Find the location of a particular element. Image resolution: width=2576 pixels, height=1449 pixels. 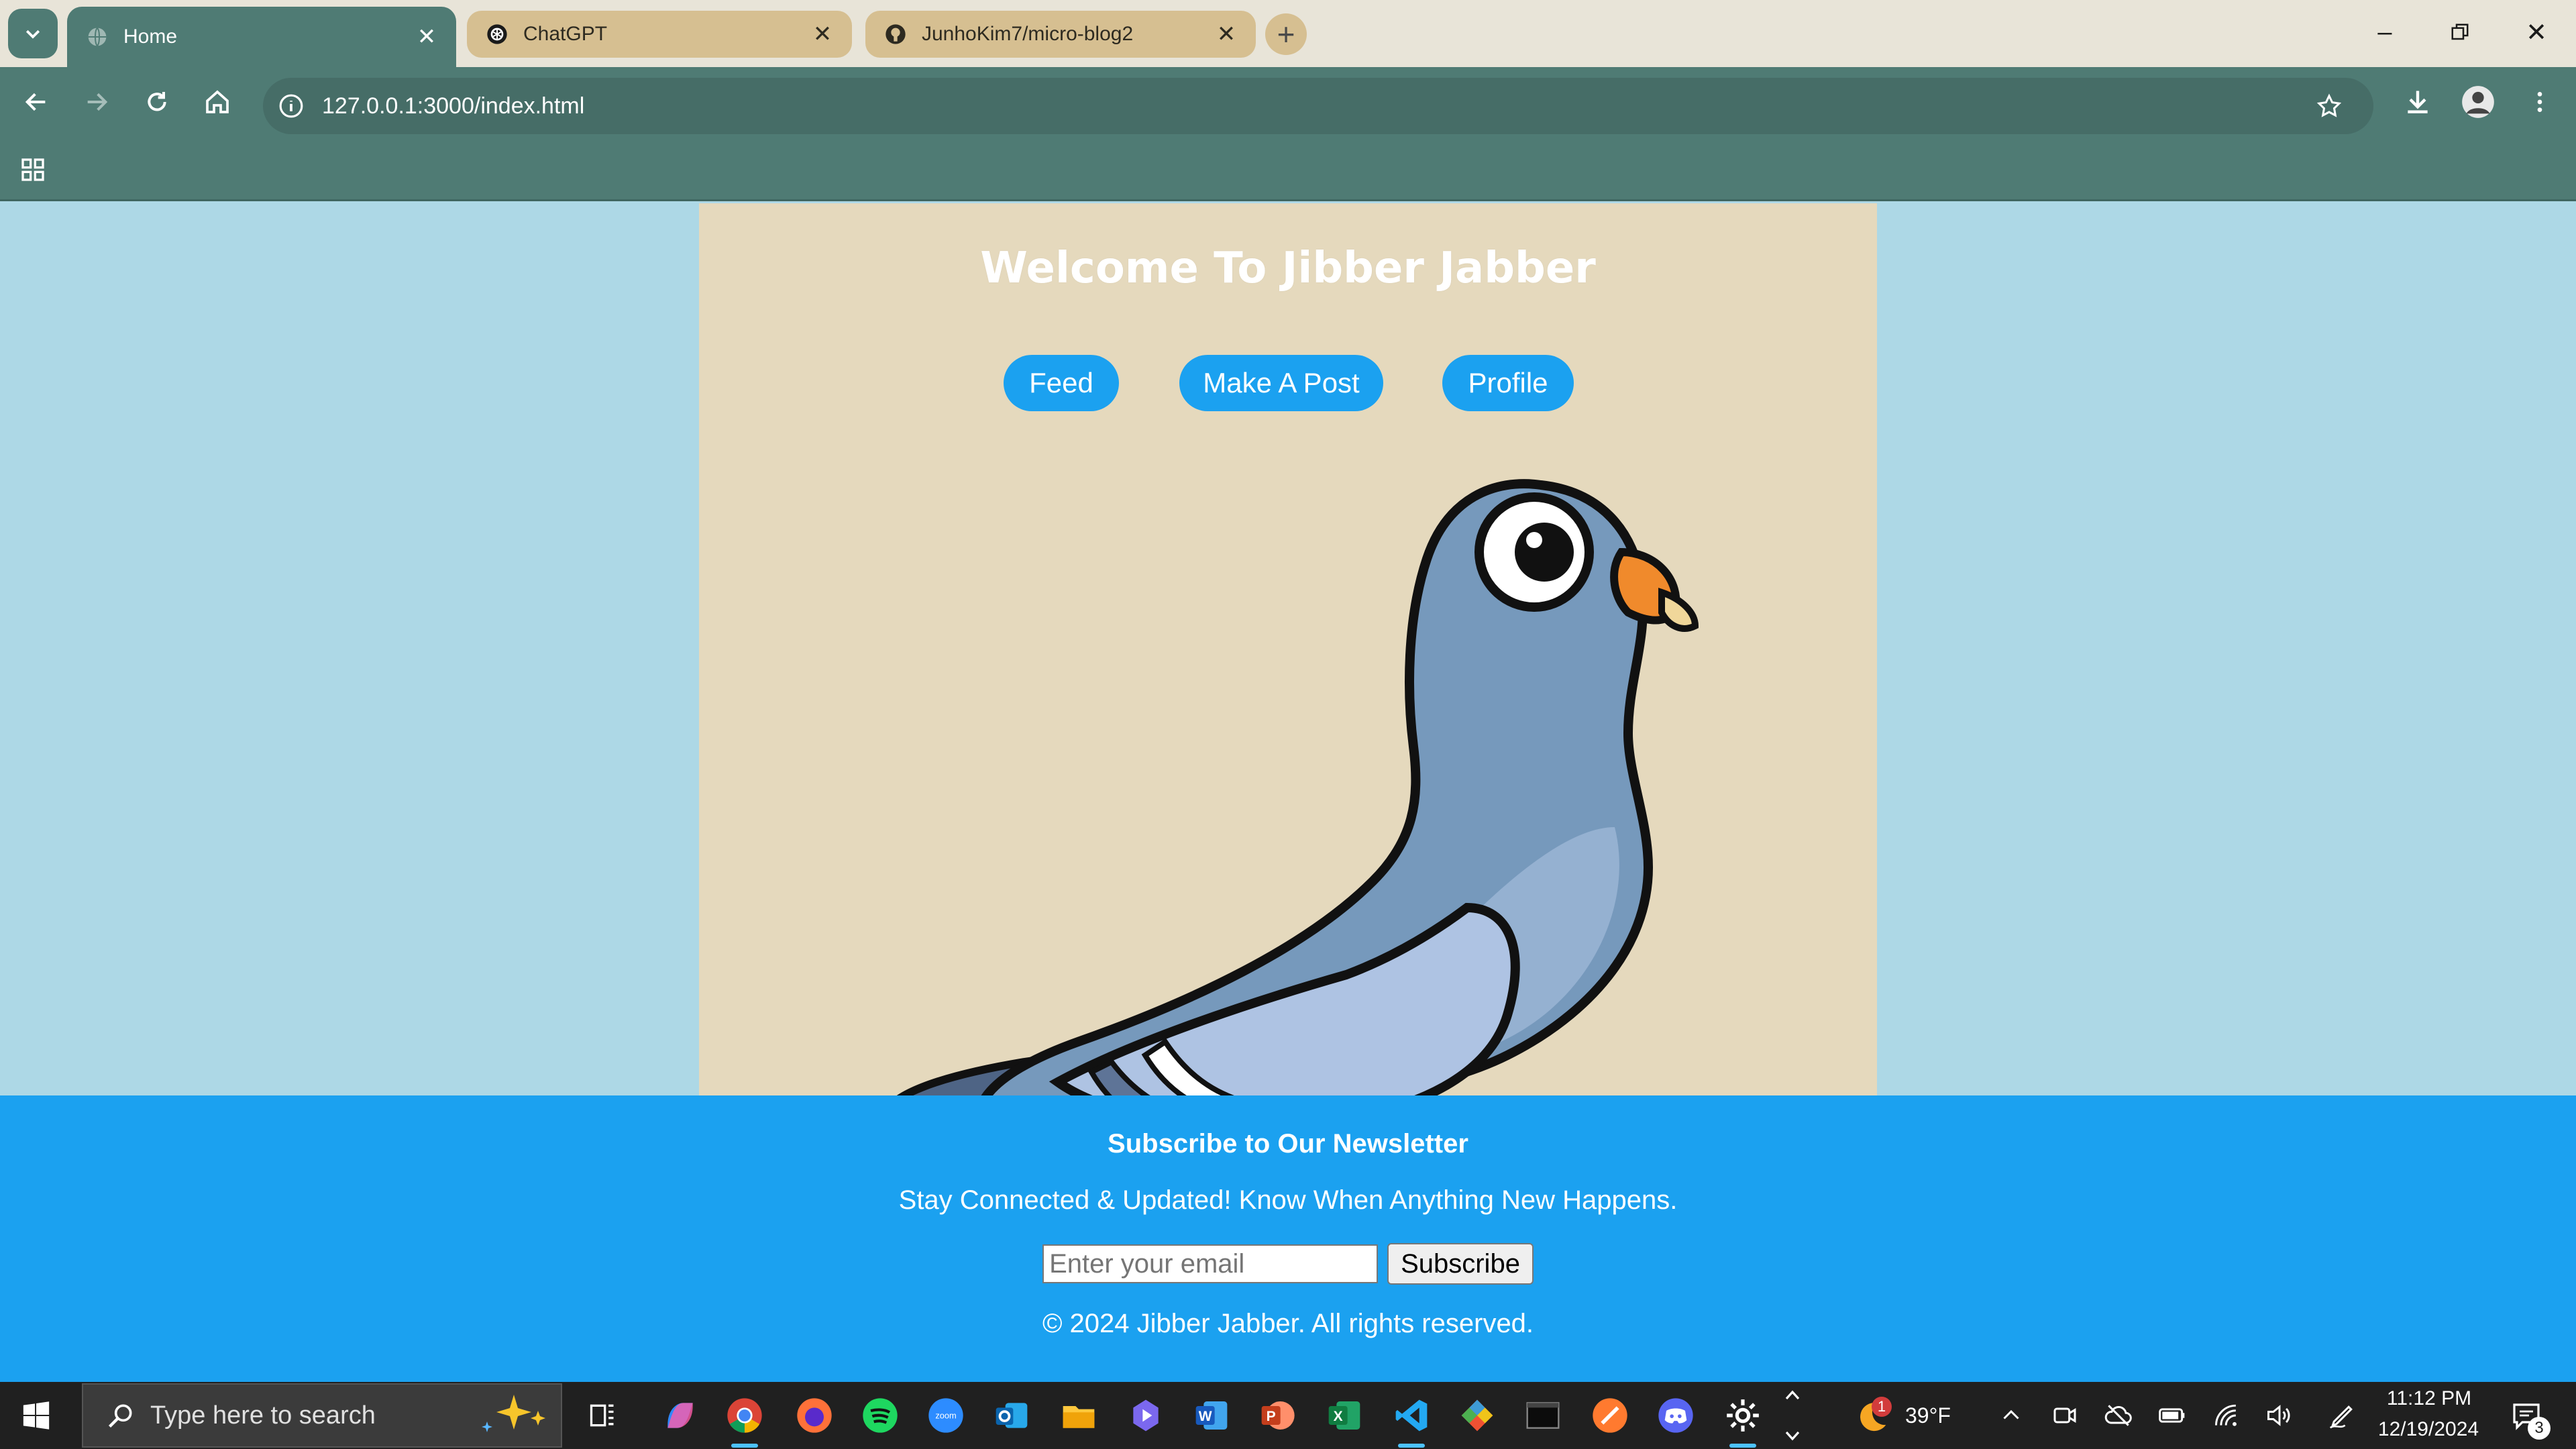

tab-chatgpt: ChatGPT ✕ is located at coordinates (659, 34).